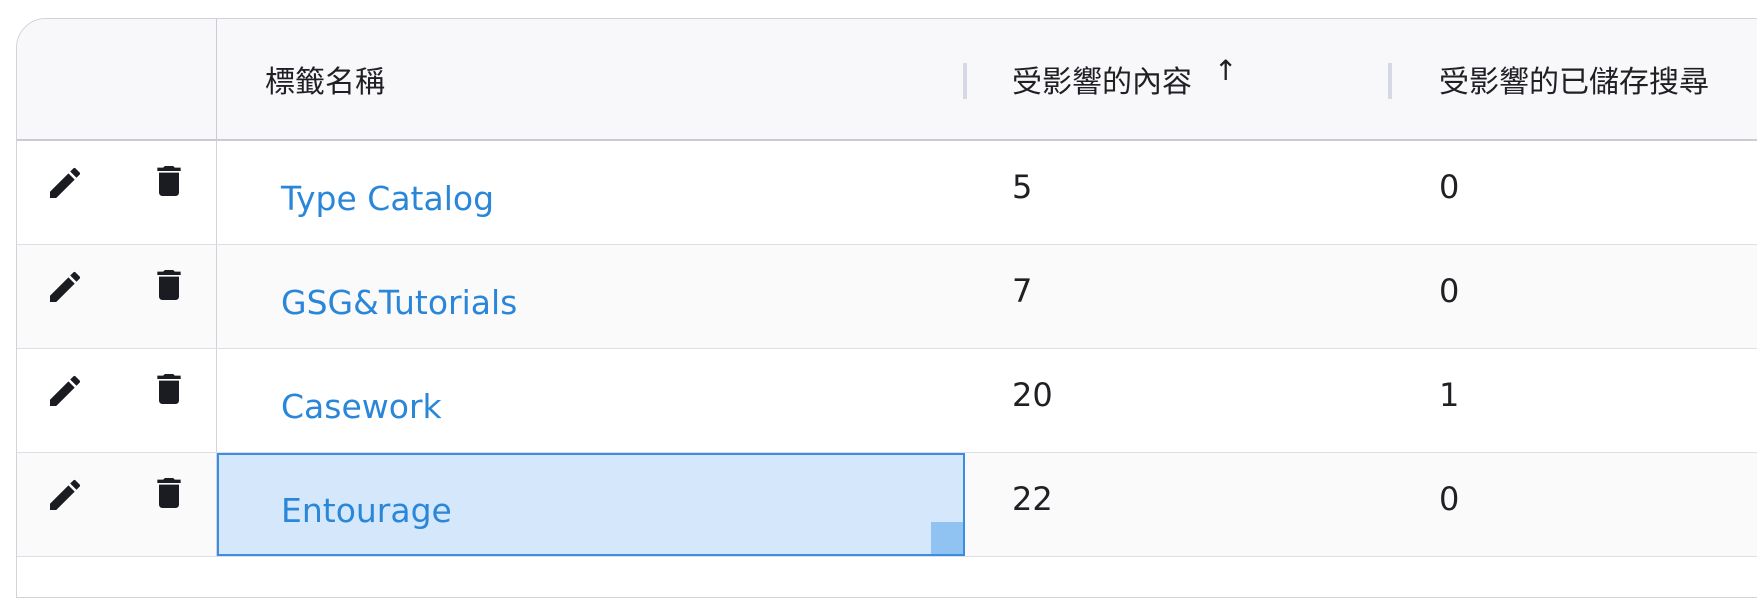 This screenshot has height=598, width=1757. I want to click on column-header-affected-content: 受影響的內容 ↑, so click(1124, 79).